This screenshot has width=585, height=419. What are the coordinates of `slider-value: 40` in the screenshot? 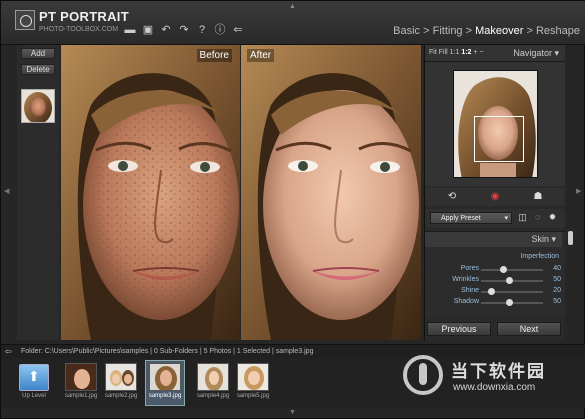 It's located at (557, 268).